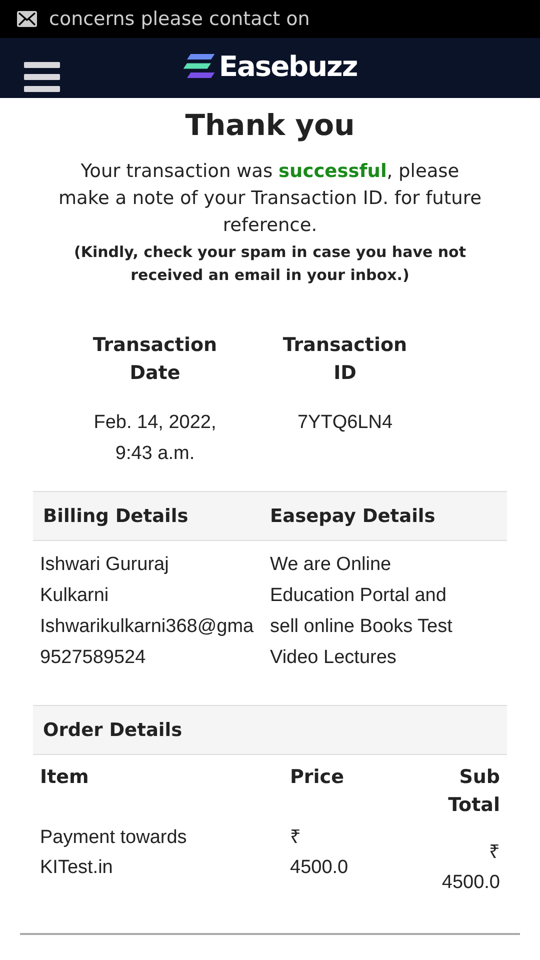 The image size is (540, 960). Describe the element at coordinates (155, 359) in the screenshot. I see `transaction-label: Transaction Date` at that location.